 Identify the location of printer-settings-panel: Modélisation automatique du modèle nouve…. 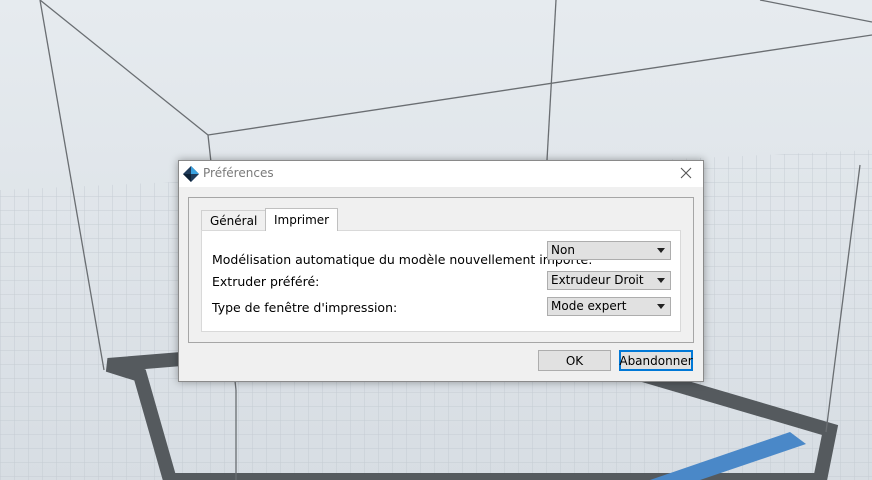
(441, 281).